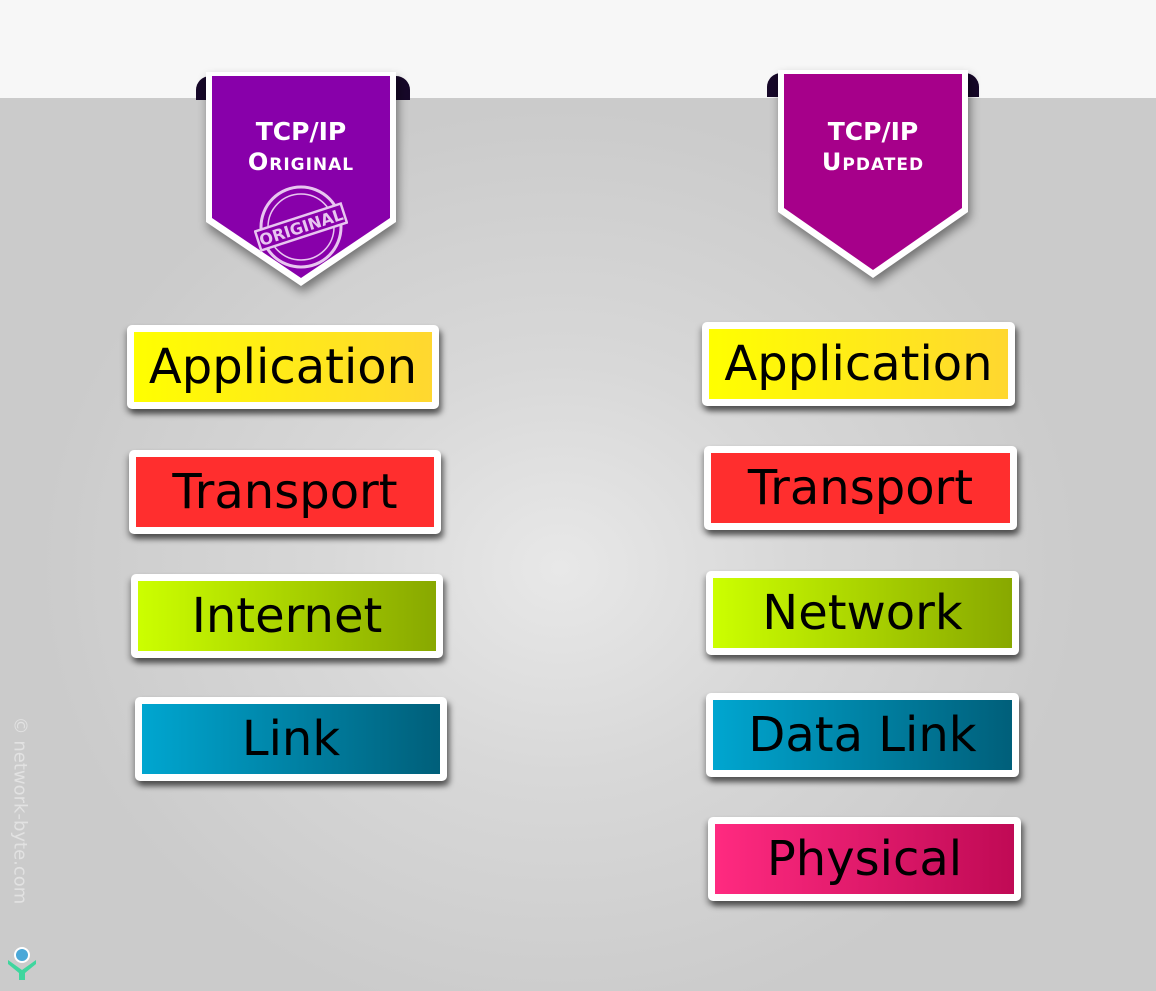 The height and width of the screenshot is (991, 1156). I want to click on layer-transport-original: Transport, so click(285, 492).